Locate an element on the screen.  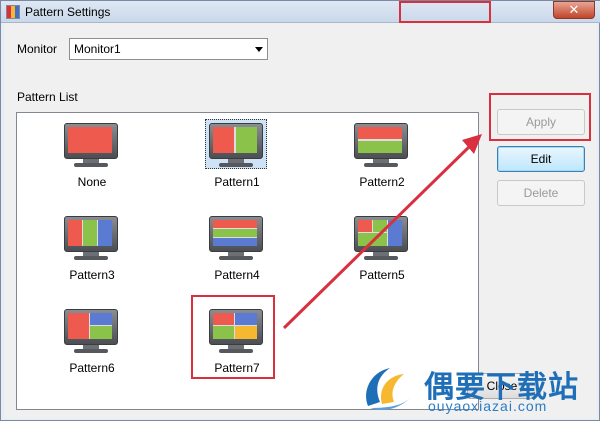
brand-logo-icon is located at coordinates (388, 389).